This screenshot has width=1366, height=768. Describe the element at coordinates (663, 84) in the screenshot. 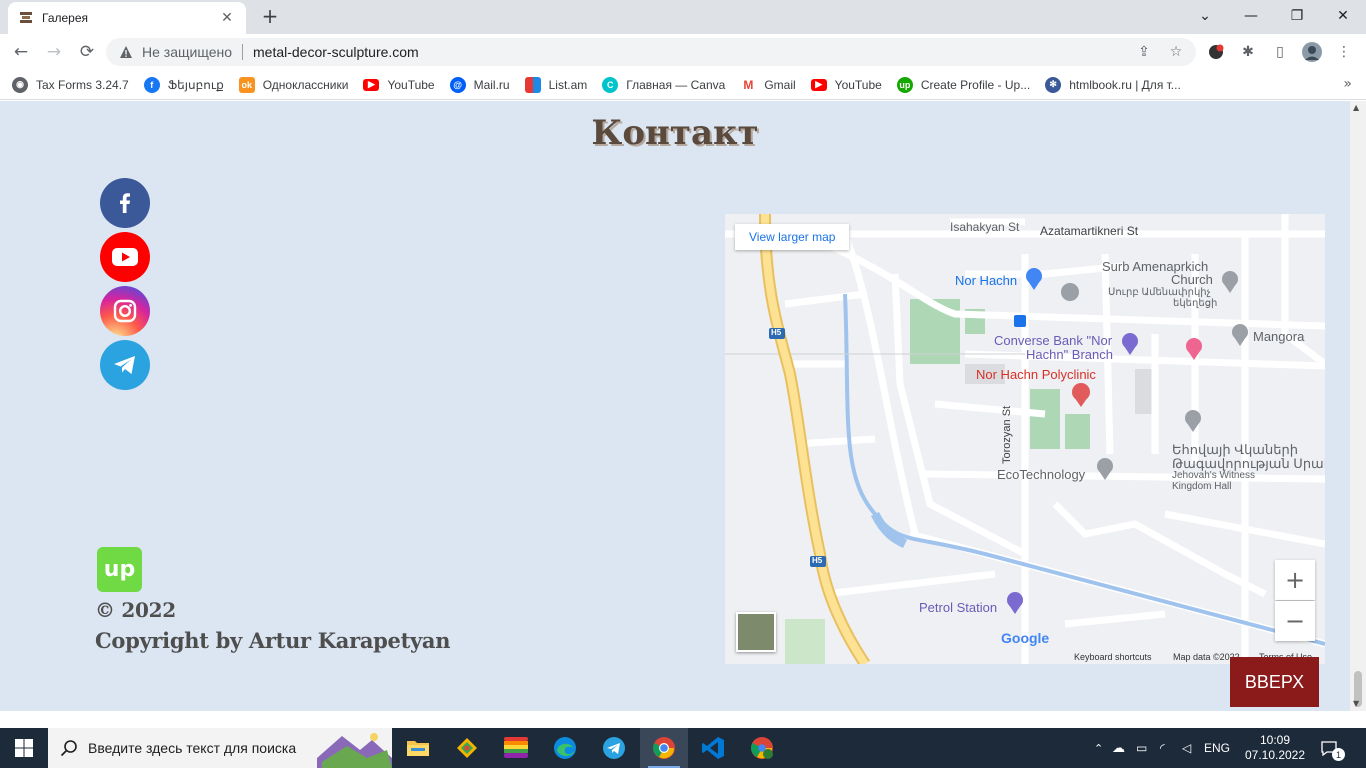

I see `bookmark-item: C Главная — Canva` at that location.